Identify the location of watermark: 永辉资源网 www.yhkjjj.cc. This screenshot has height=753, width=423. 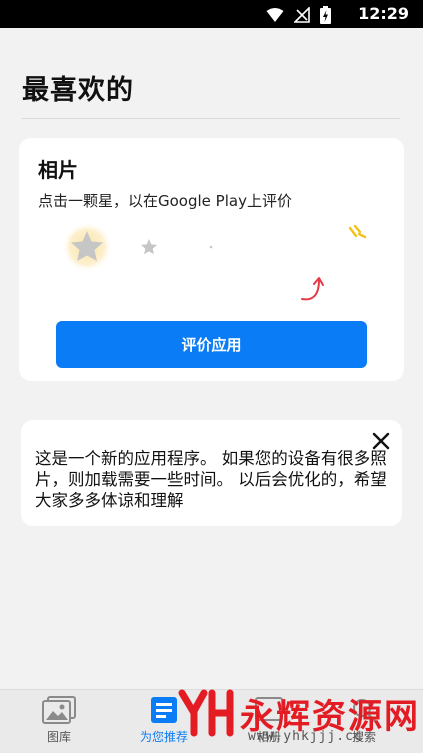
(300, 719).